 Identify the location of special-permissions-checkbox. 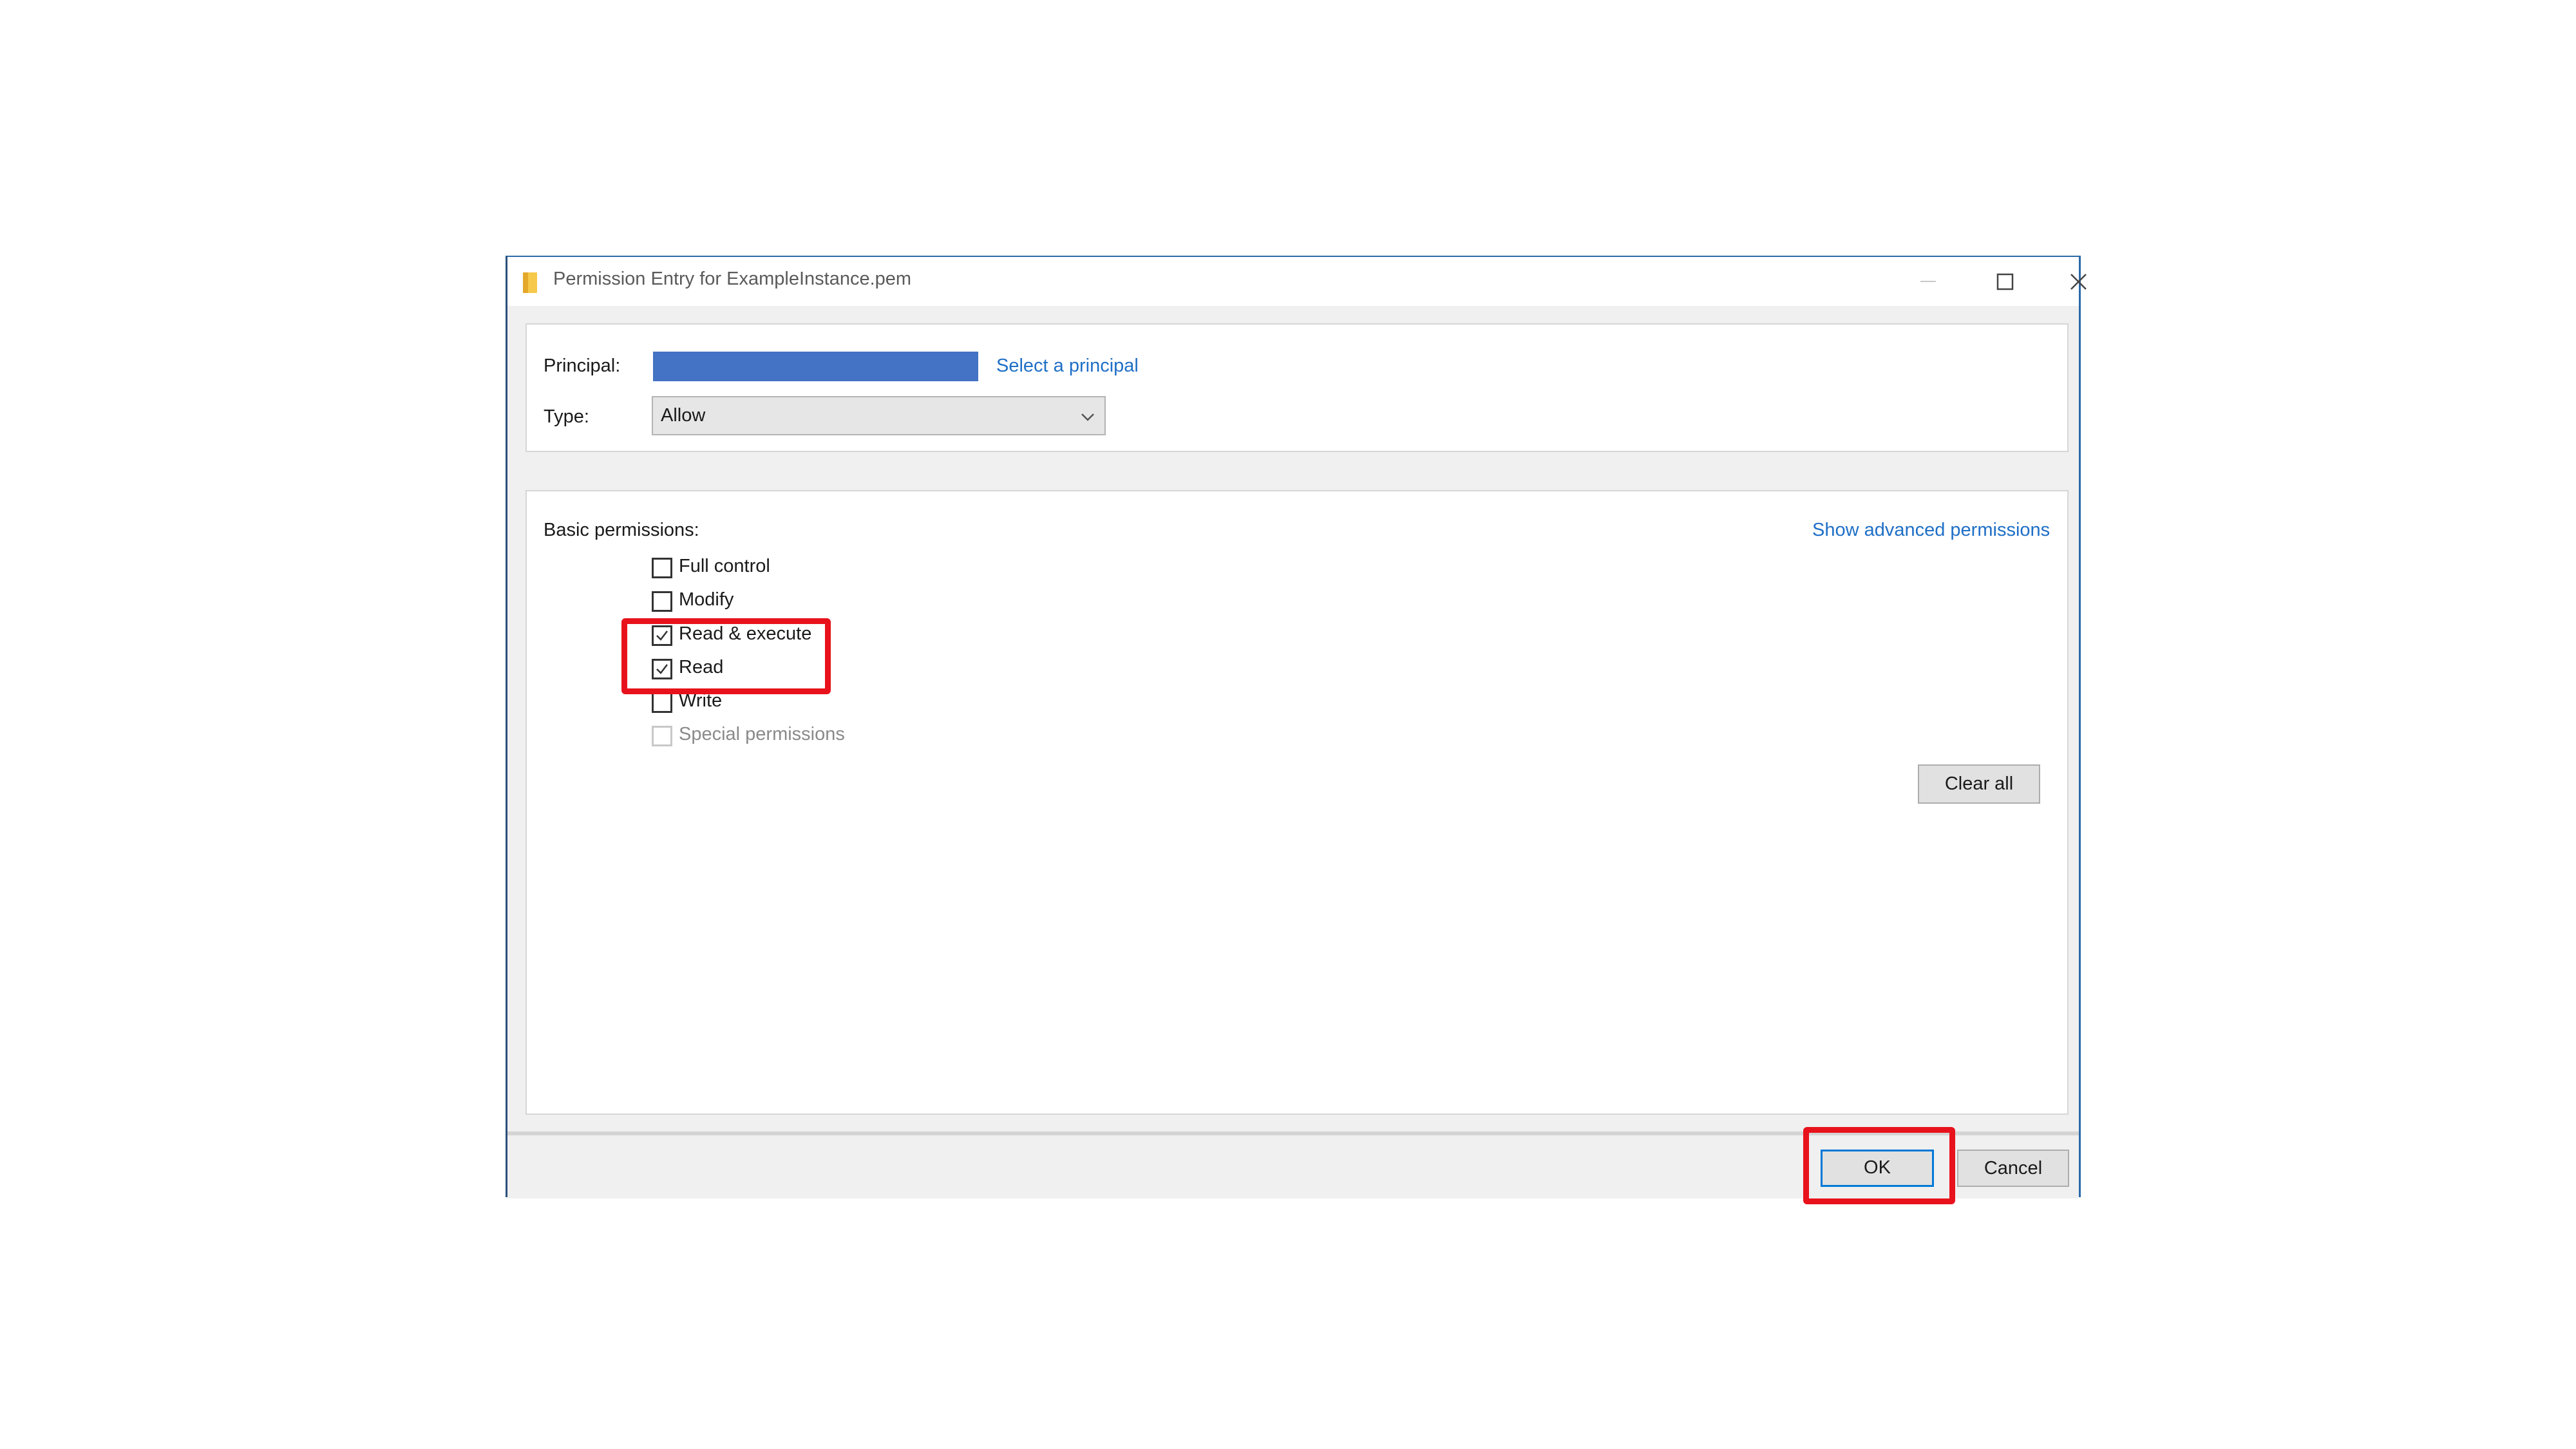
(662, 736).